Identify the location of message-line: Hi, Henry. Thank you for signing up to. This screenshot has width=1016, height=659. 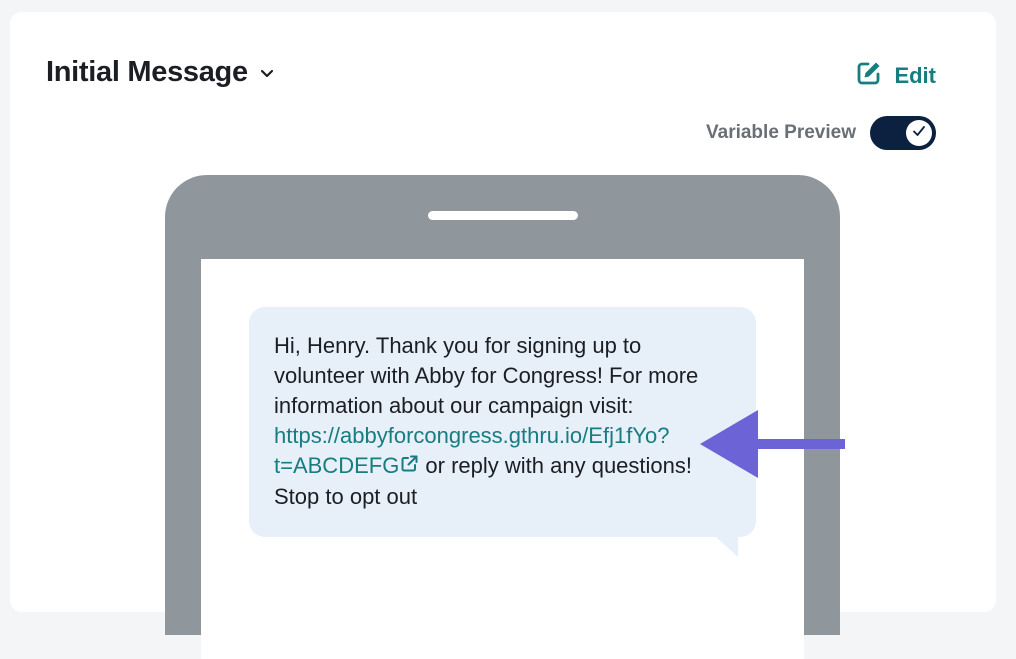
(458, 345).